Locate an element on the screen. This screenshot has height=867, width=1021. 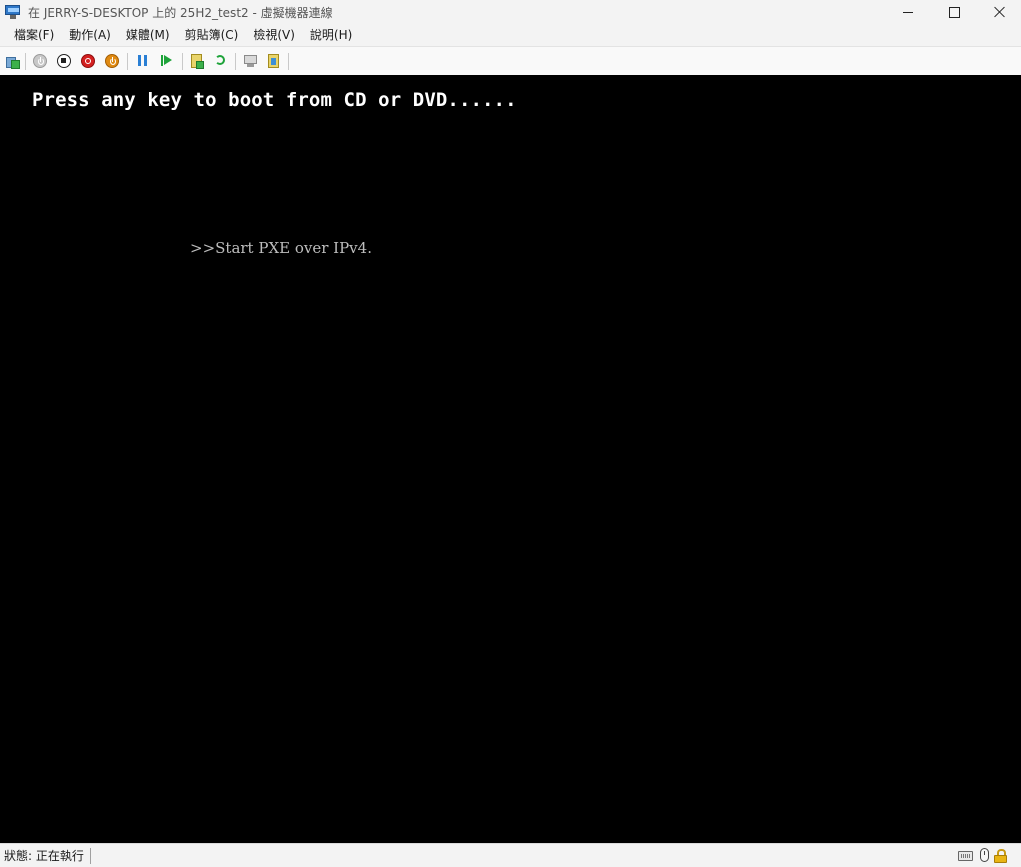
checkpoint-button is located at coordinates (197, 61).